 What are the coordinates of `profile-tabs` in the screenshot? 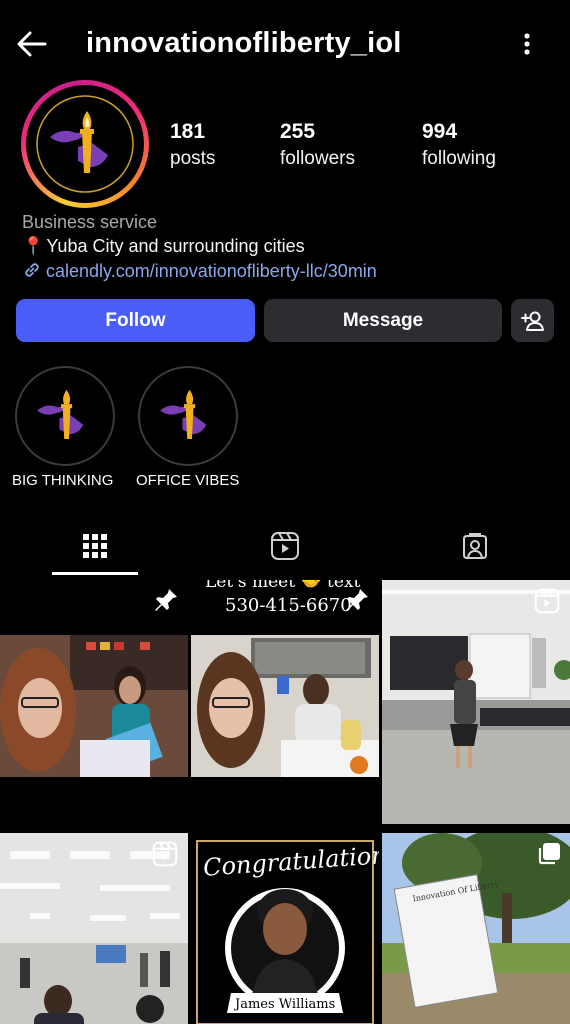 It's located at (285, 547).